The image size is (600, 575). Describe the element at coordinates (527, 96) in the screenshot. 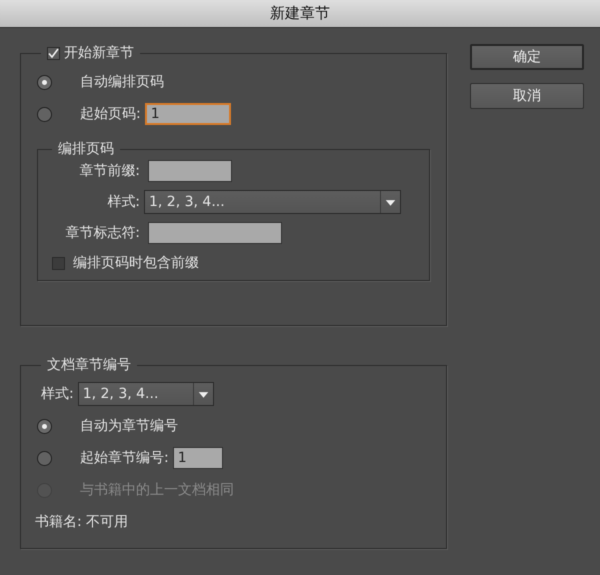

I see `dialog-button: 取消` at that location.